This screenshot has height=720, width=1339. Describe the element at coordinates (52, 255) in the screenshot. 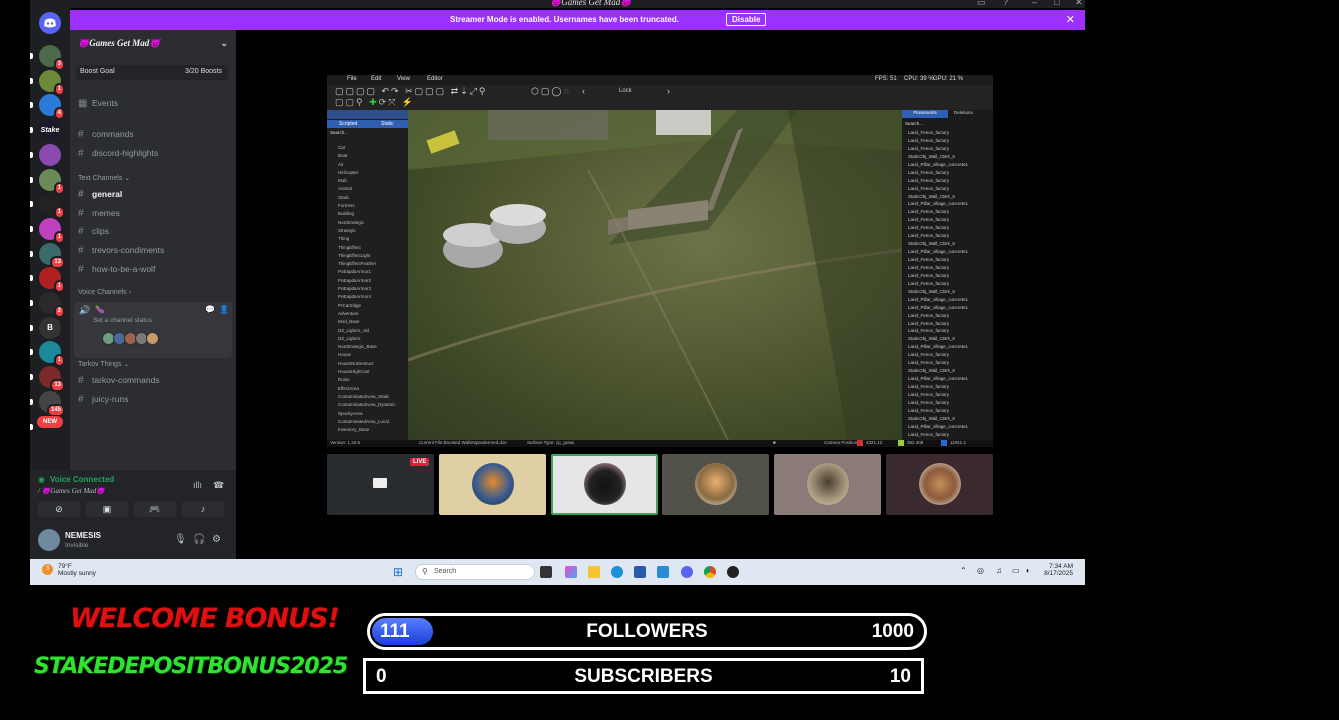

I see `server-icon: 13` at that location.